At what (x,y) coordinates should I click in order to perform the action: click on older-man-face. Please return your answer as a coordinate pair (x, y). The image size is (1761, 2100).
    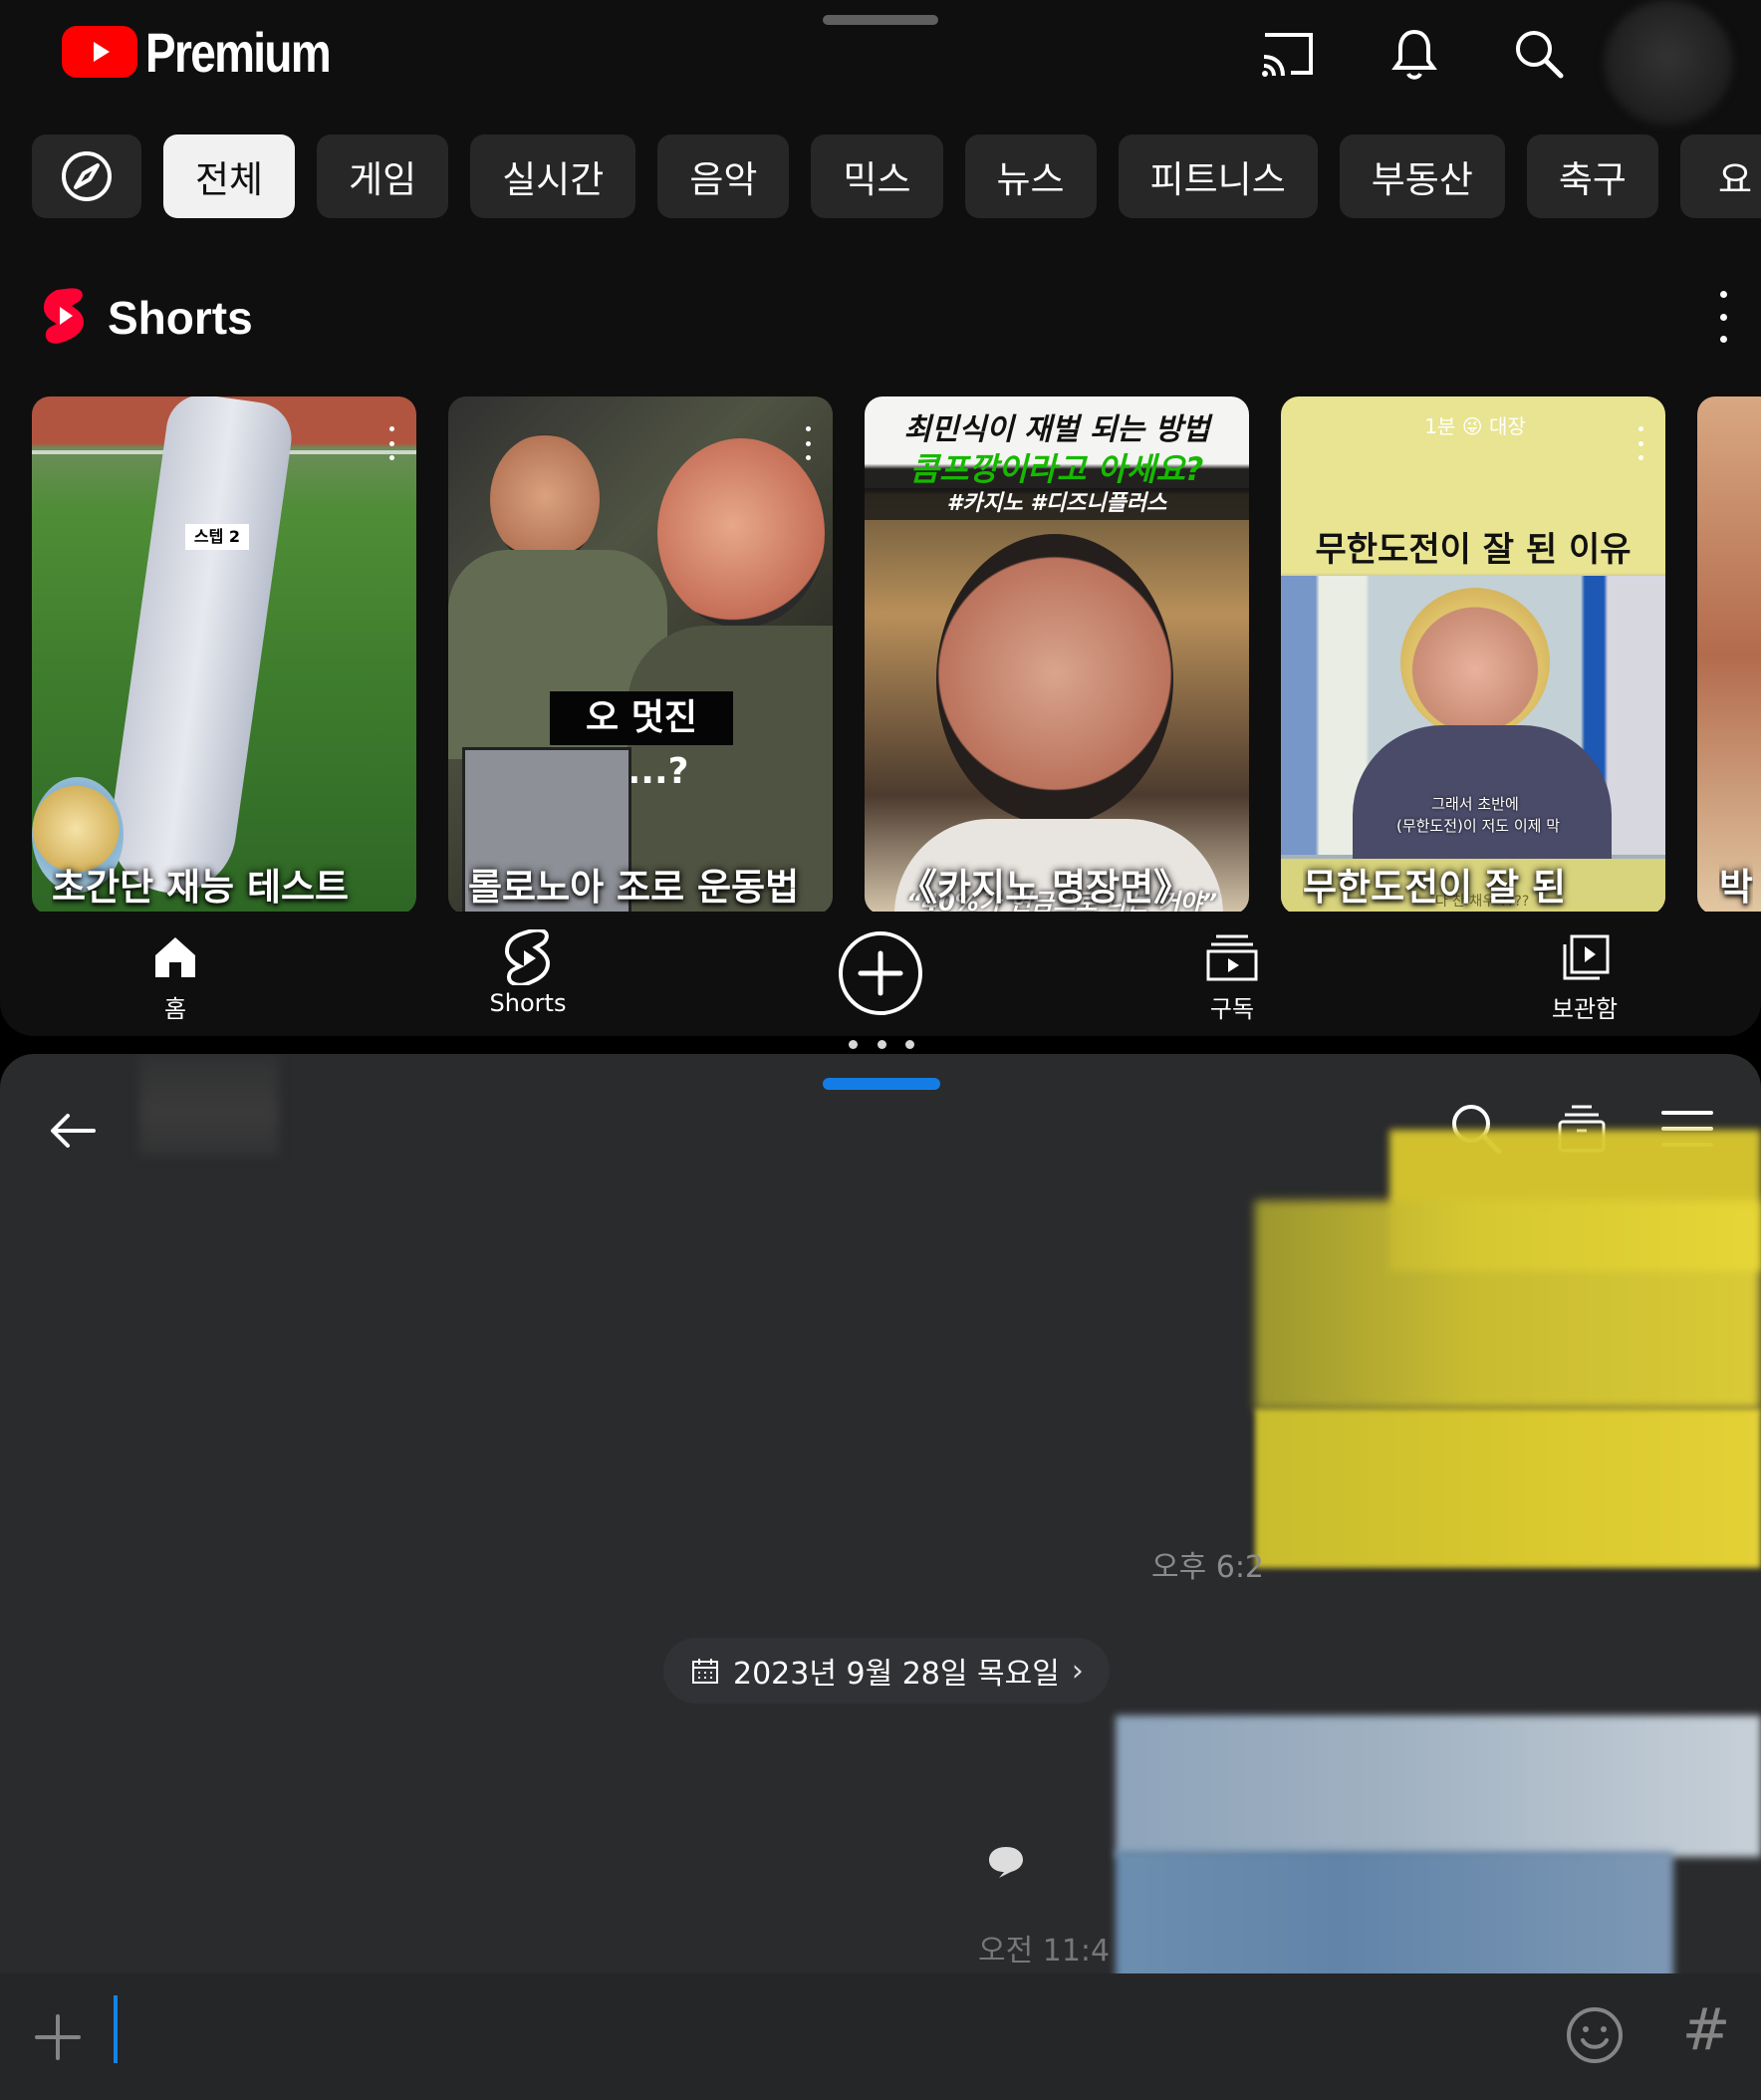
    Looking at the image, I should click on (741, 533).